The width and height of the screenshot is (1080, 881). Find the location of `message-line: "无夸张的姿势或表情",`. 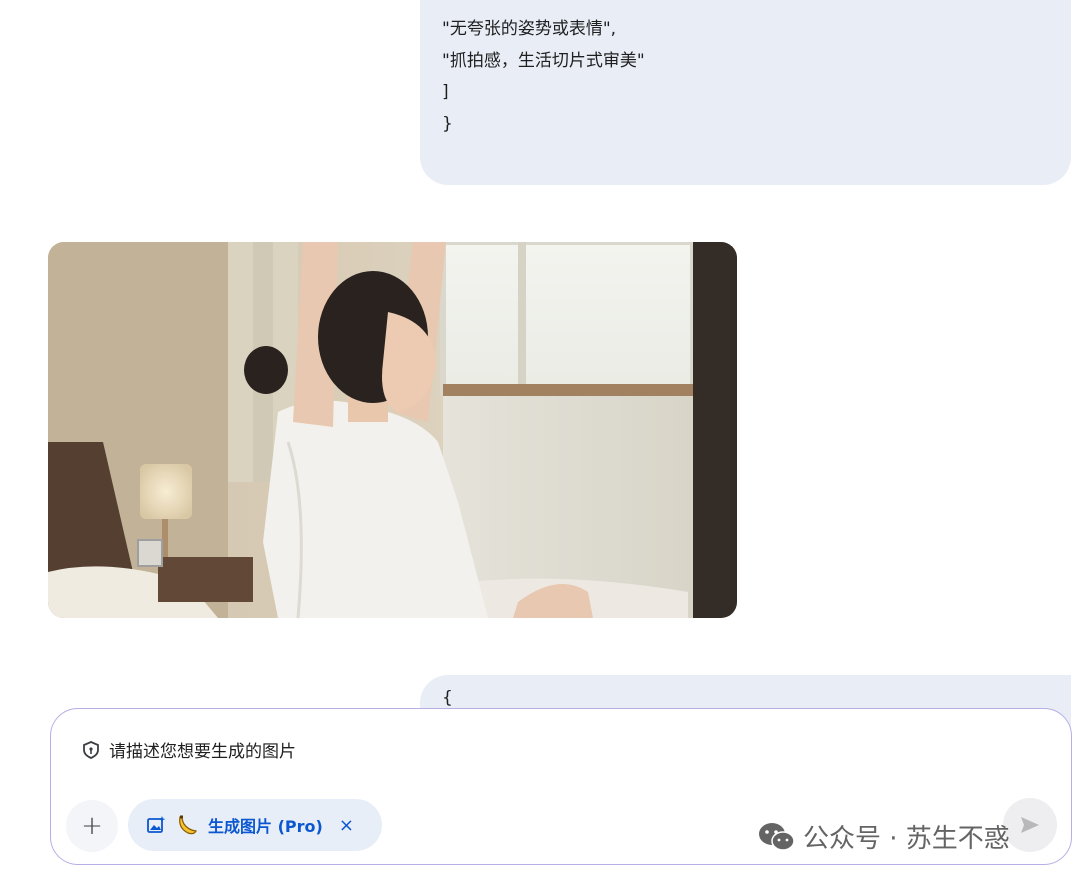

message-line: "无夸张的姿势或表情", is located at coordinates (529, 29).